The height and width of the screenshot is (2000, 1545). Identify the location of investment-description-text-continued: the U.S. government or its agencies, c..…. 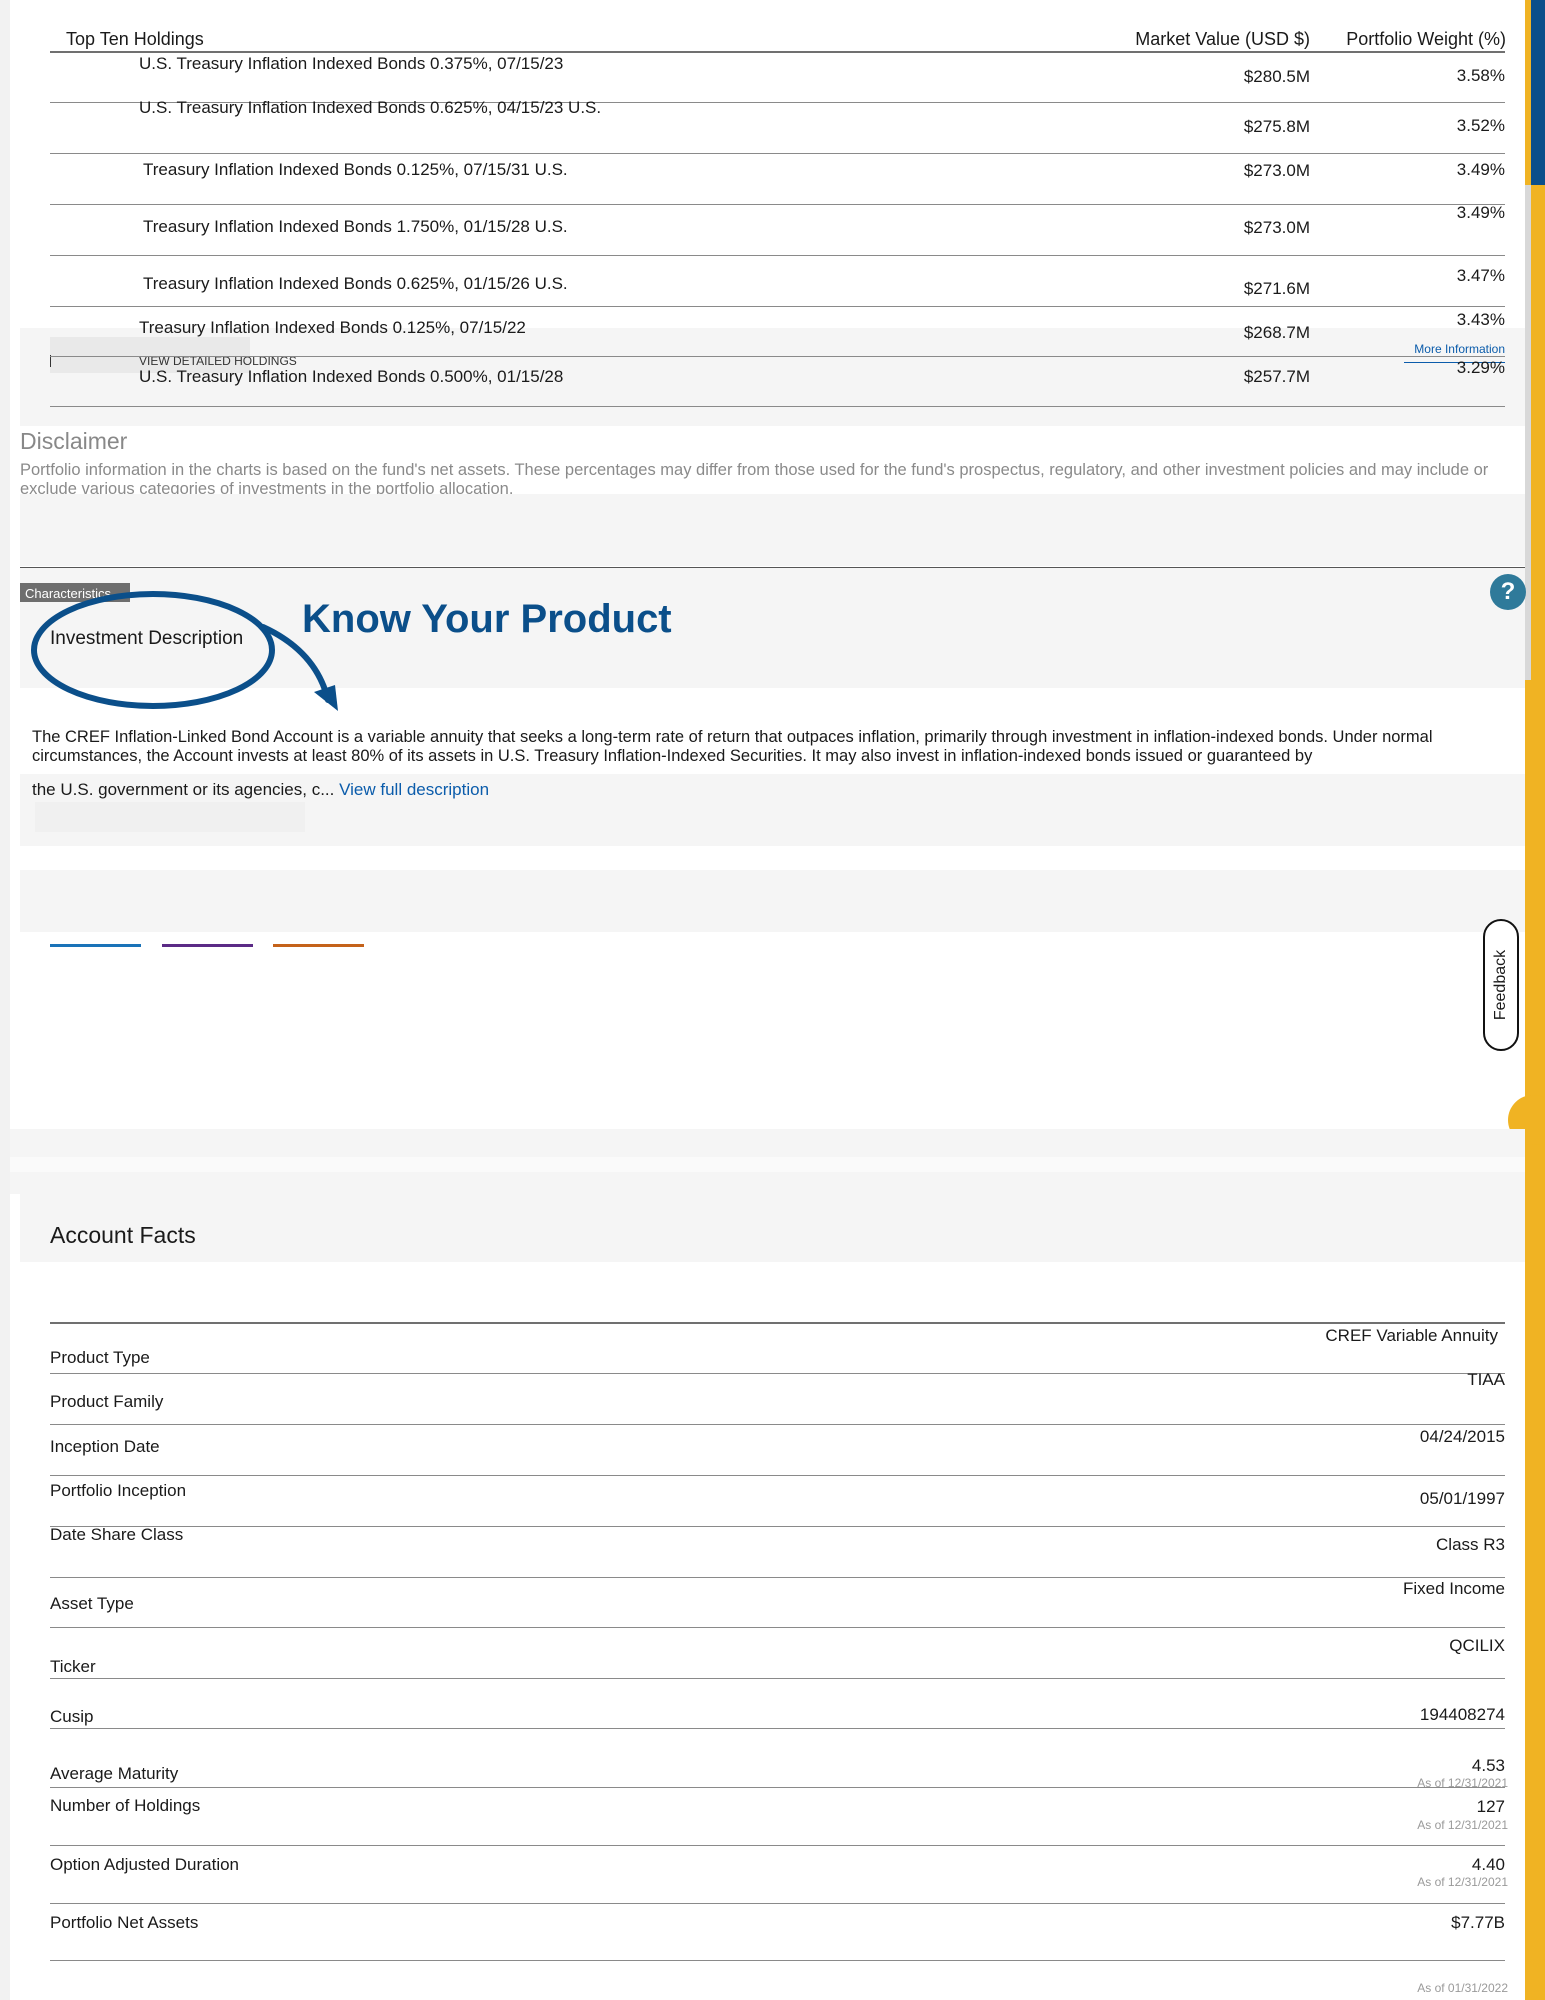
(260, 790).